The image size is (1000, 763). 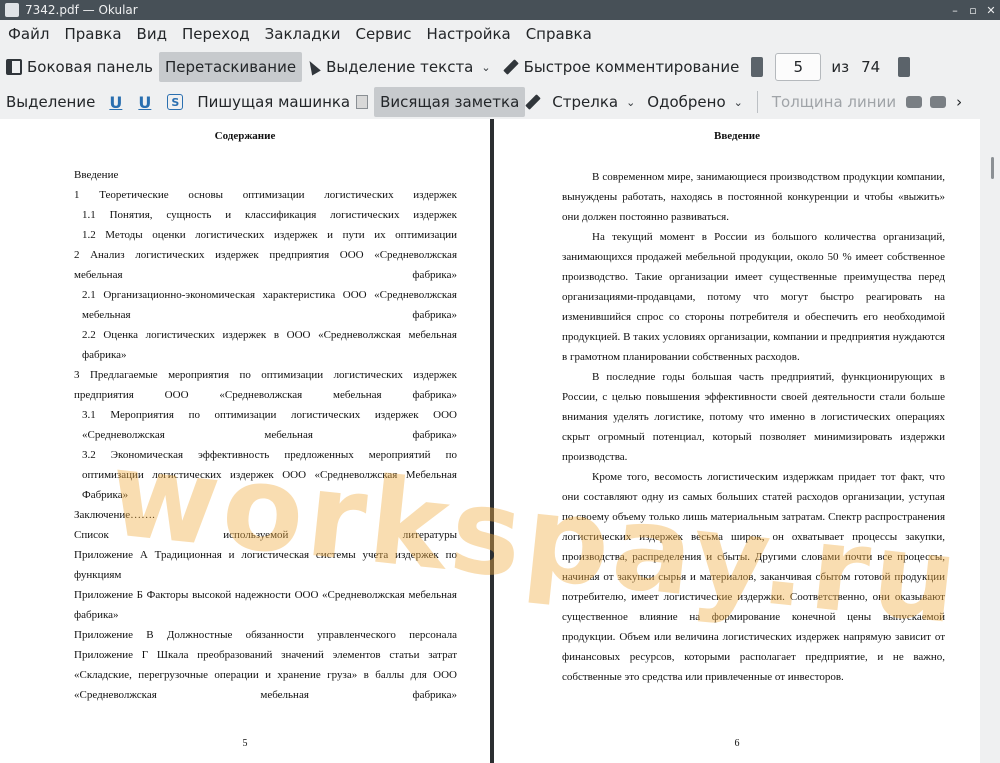 I want to click on menu-view: Вид, so click(x=152, y=34).